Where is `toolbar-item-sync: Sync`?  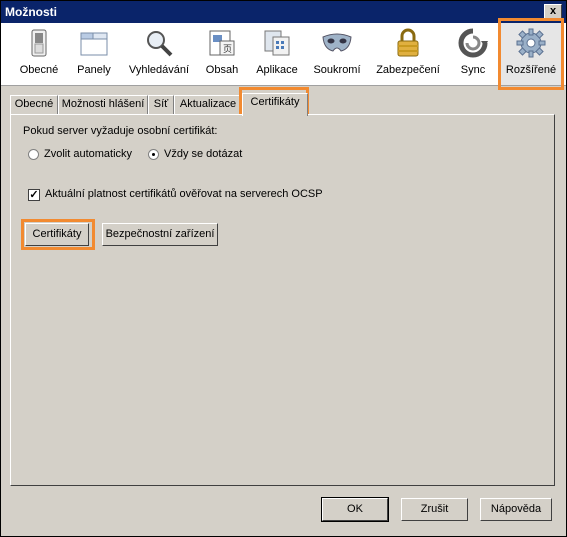 toolbar-item-sync: Sync is located at coordinates (473, 54).